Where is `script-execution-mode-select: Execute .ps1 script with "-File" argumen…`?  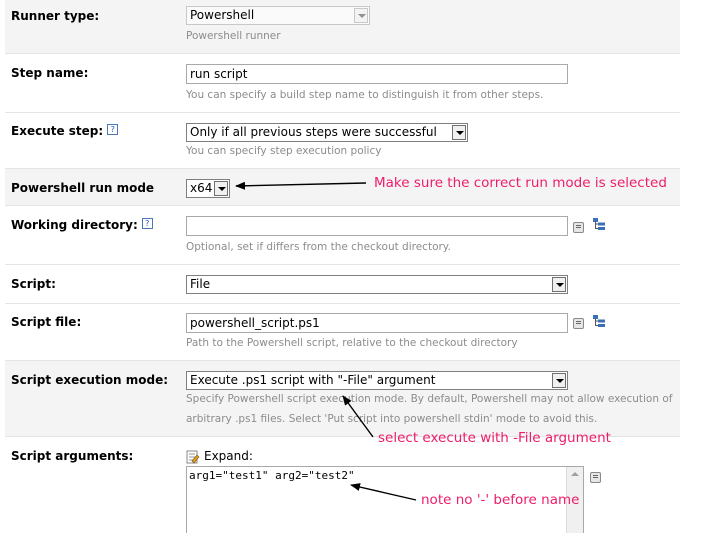 script-execution-mode-select: Execute .ps1 script with "-File" argumen… is located at coordinates (377, 380).